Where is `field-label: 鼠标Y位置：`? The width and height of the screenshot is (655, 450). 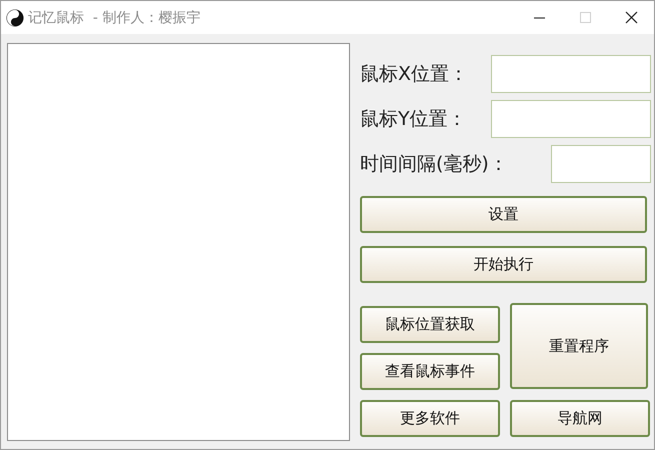 field-label: 鼠标Y位置： is located at coordinates (413, 119).